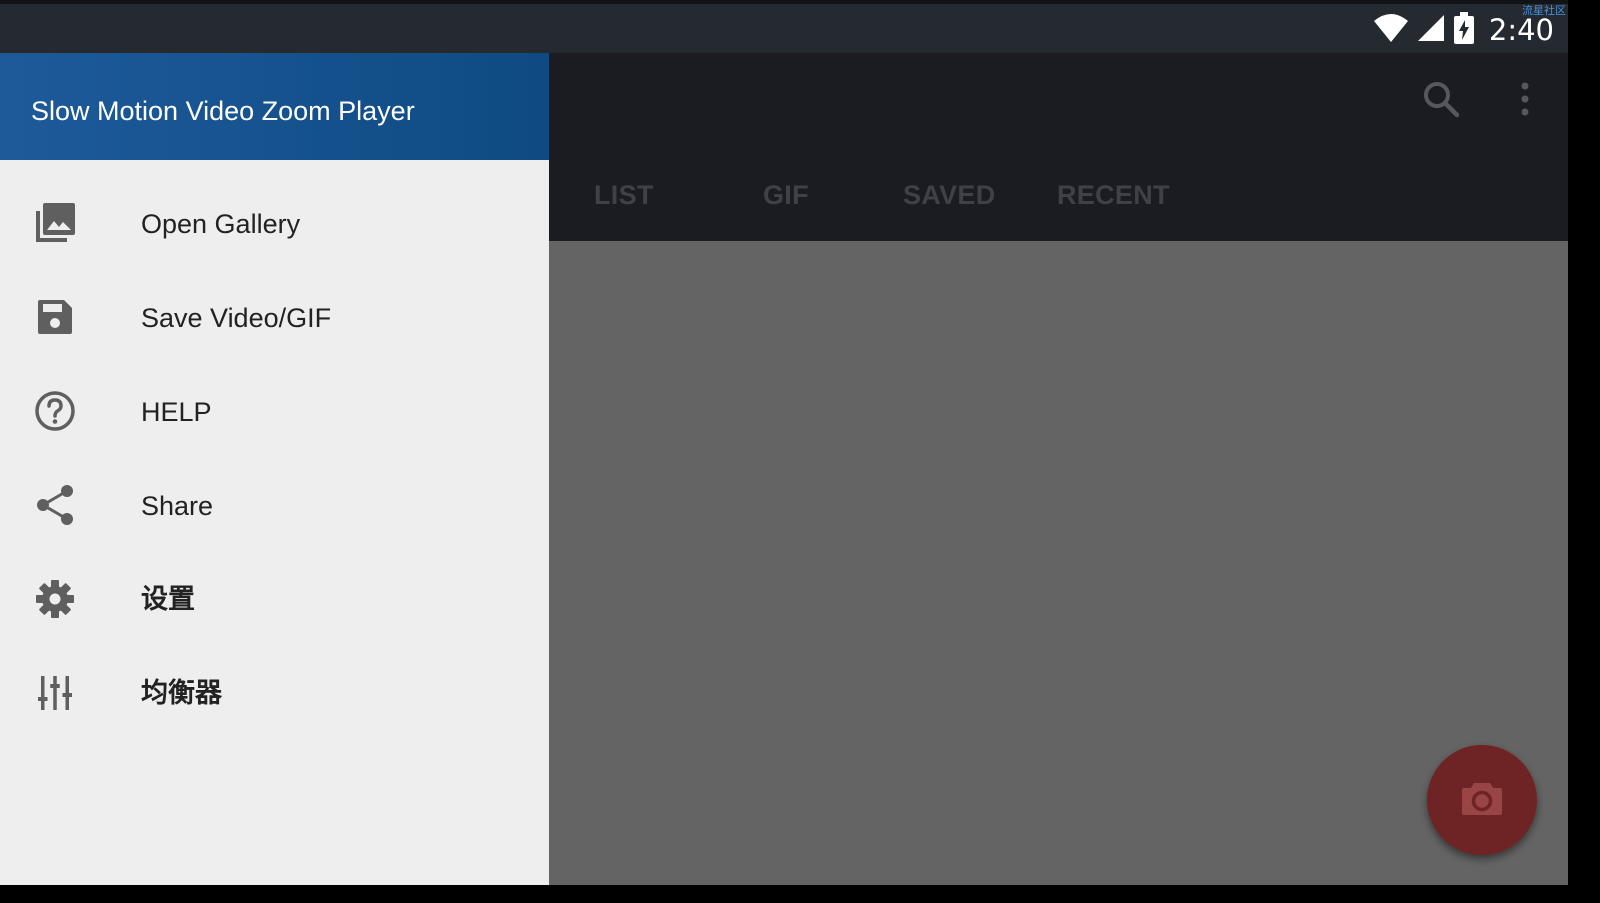  I want to click on camera-icon, so click(1482, 800).